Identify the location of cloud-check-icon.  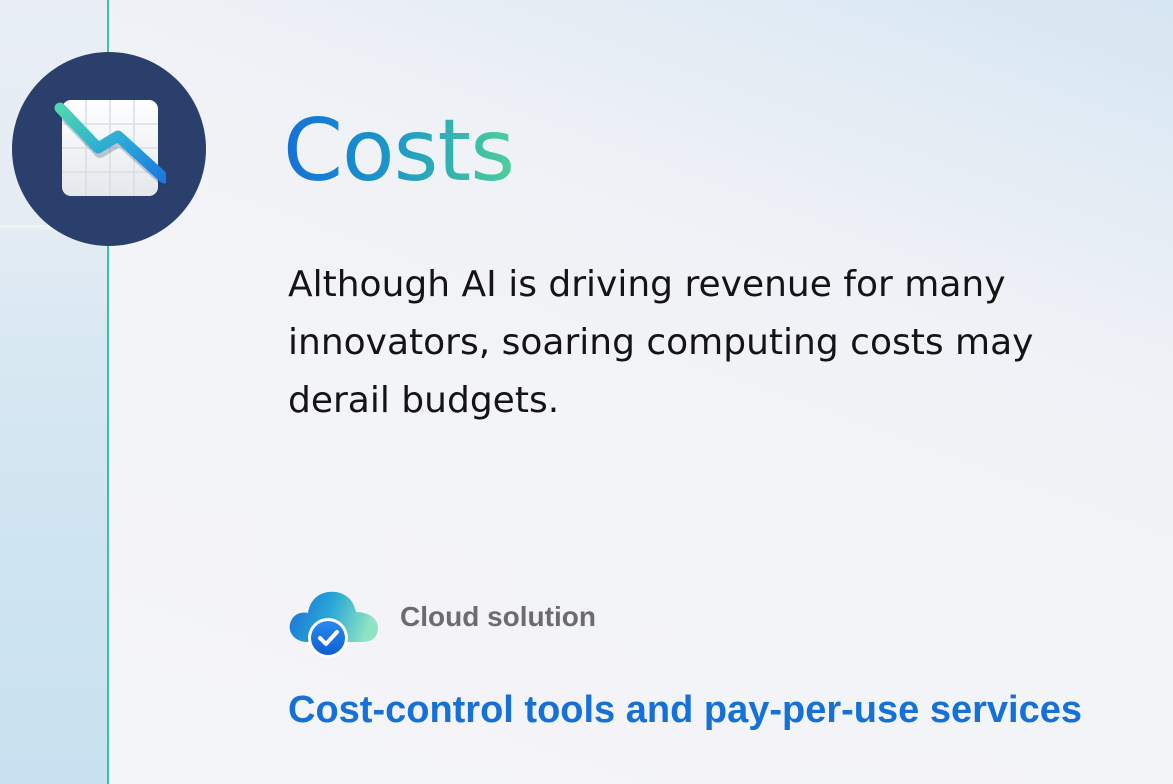
(333, 624).